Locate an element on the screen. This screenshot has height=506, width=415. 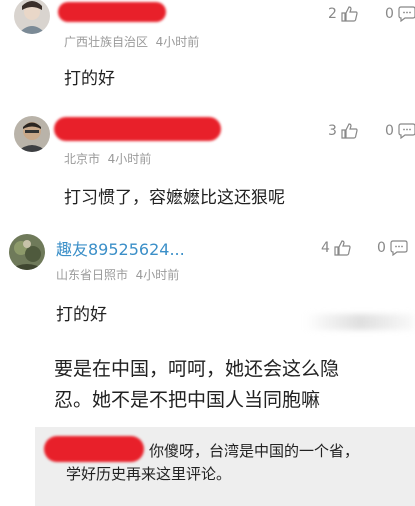
comment-meta: 山东省日照市 4小时前 is located at coordinates (117, 274).